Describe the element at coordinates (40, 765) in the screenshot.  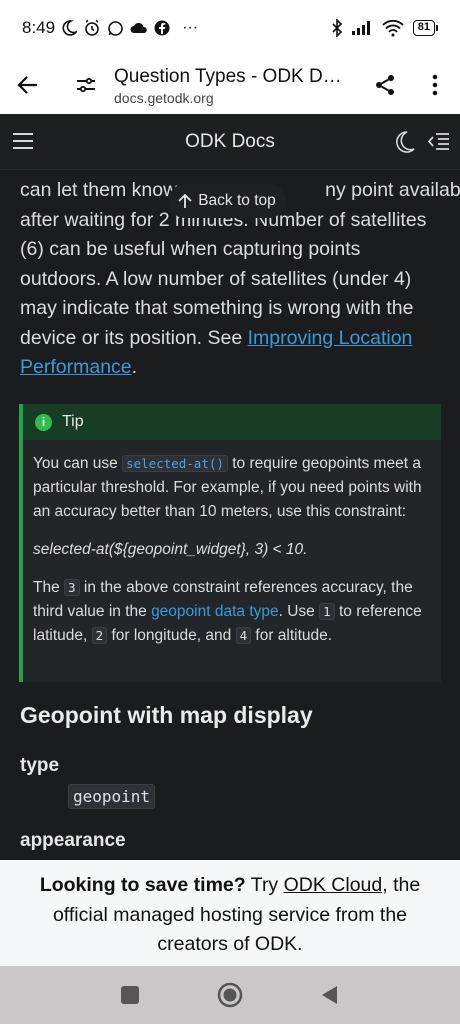
I see `term-type: type` at that location.